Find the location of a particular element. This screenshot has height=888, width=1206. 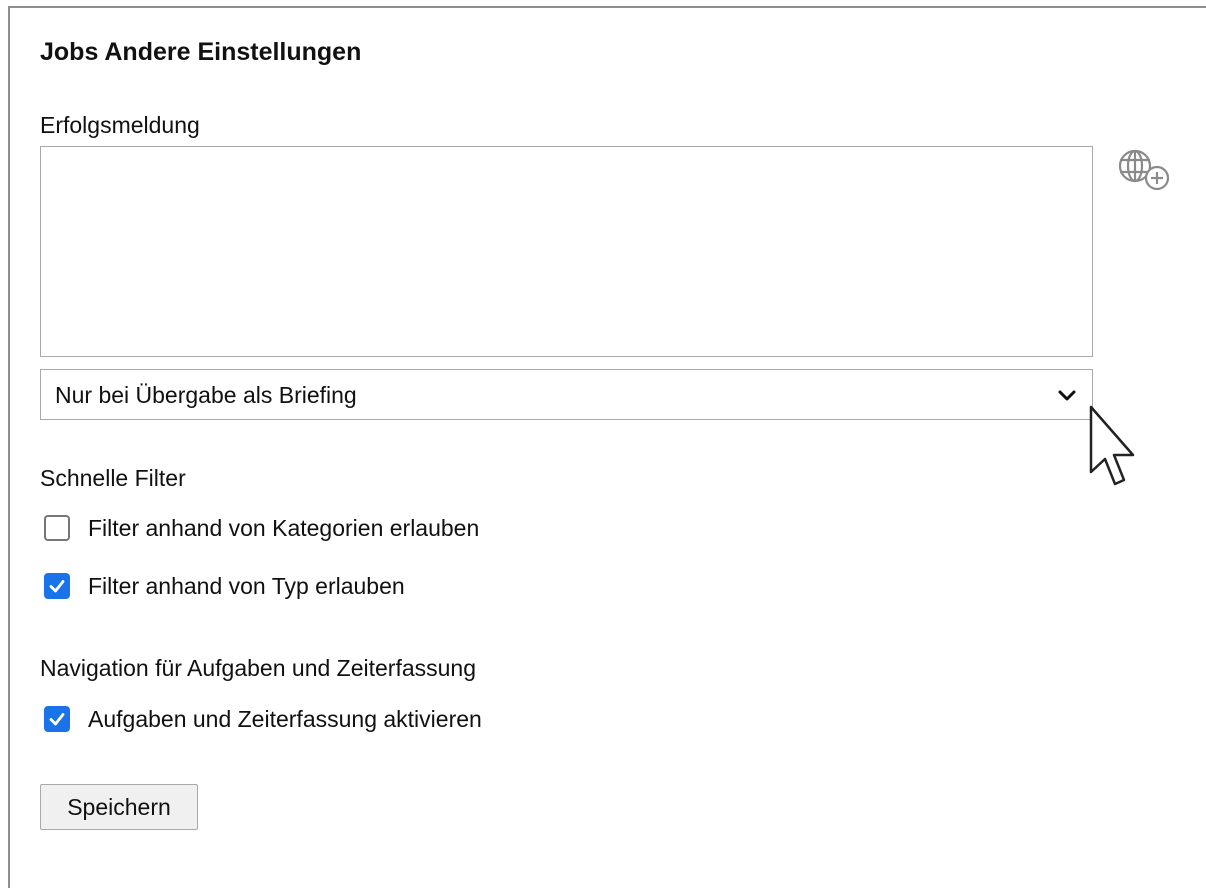

filter-type-checkbox is located at coordinates (57, 586).